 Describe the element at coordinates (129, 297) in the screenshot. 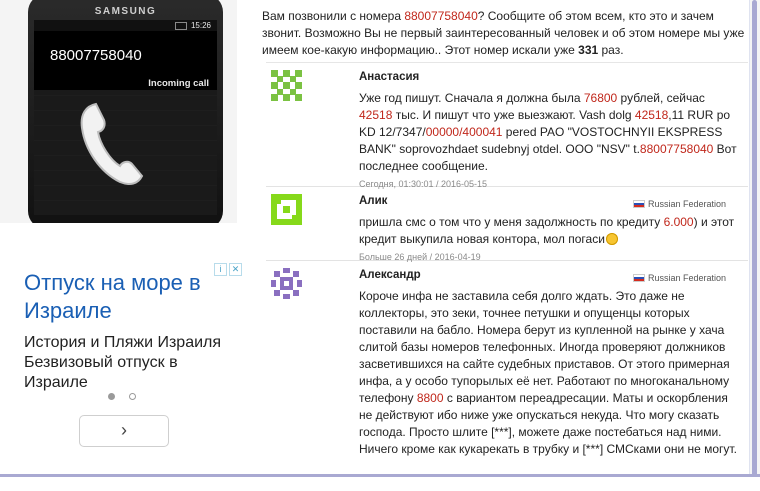

I see `ad-title: Отпуск на море в Израиле` at that location.